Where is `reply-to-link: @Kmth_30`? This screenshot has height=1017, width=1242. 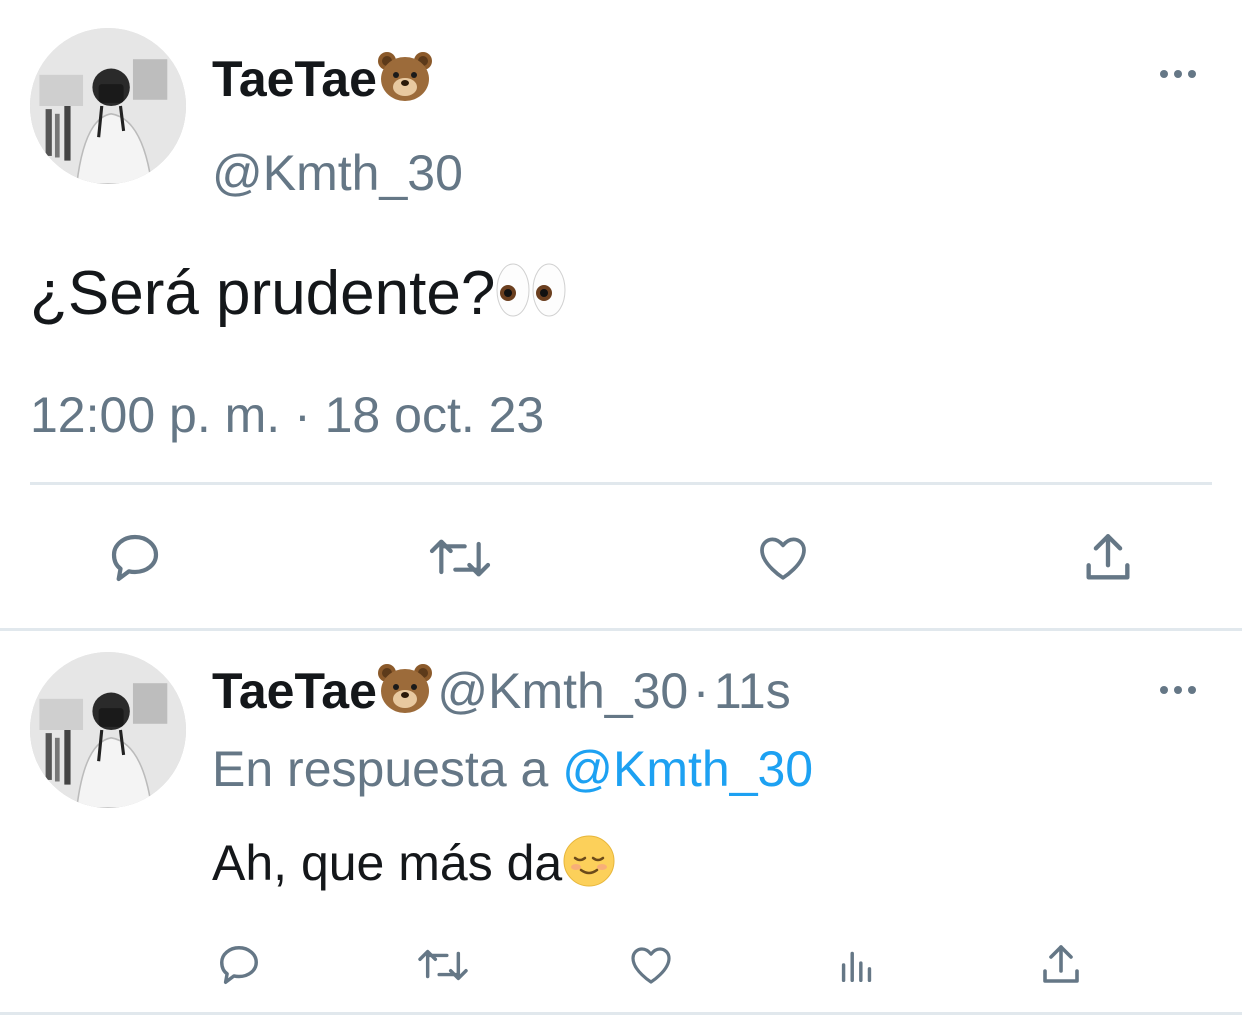
reply-to-link: @Kmth_30 is located at coordinates (687, 769).